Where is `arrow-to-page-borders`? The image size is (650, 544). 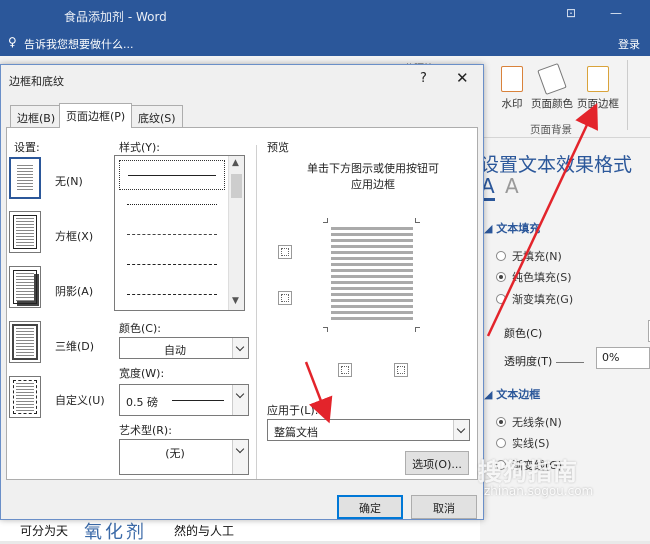
arrow-to-page-borders is located at coordinates (542, 219).